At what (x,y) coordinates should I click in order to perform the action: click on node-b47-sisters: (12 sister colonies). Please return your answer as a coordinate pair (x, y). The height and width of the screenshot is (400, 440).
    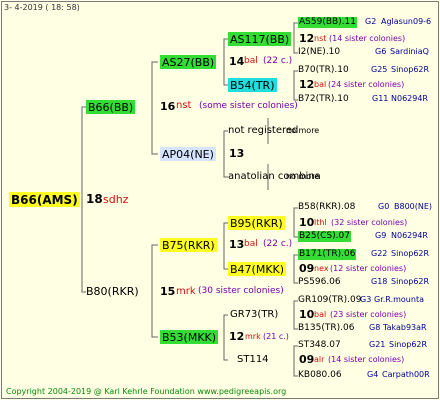
    Looking at the image, I should click on (368, 268).